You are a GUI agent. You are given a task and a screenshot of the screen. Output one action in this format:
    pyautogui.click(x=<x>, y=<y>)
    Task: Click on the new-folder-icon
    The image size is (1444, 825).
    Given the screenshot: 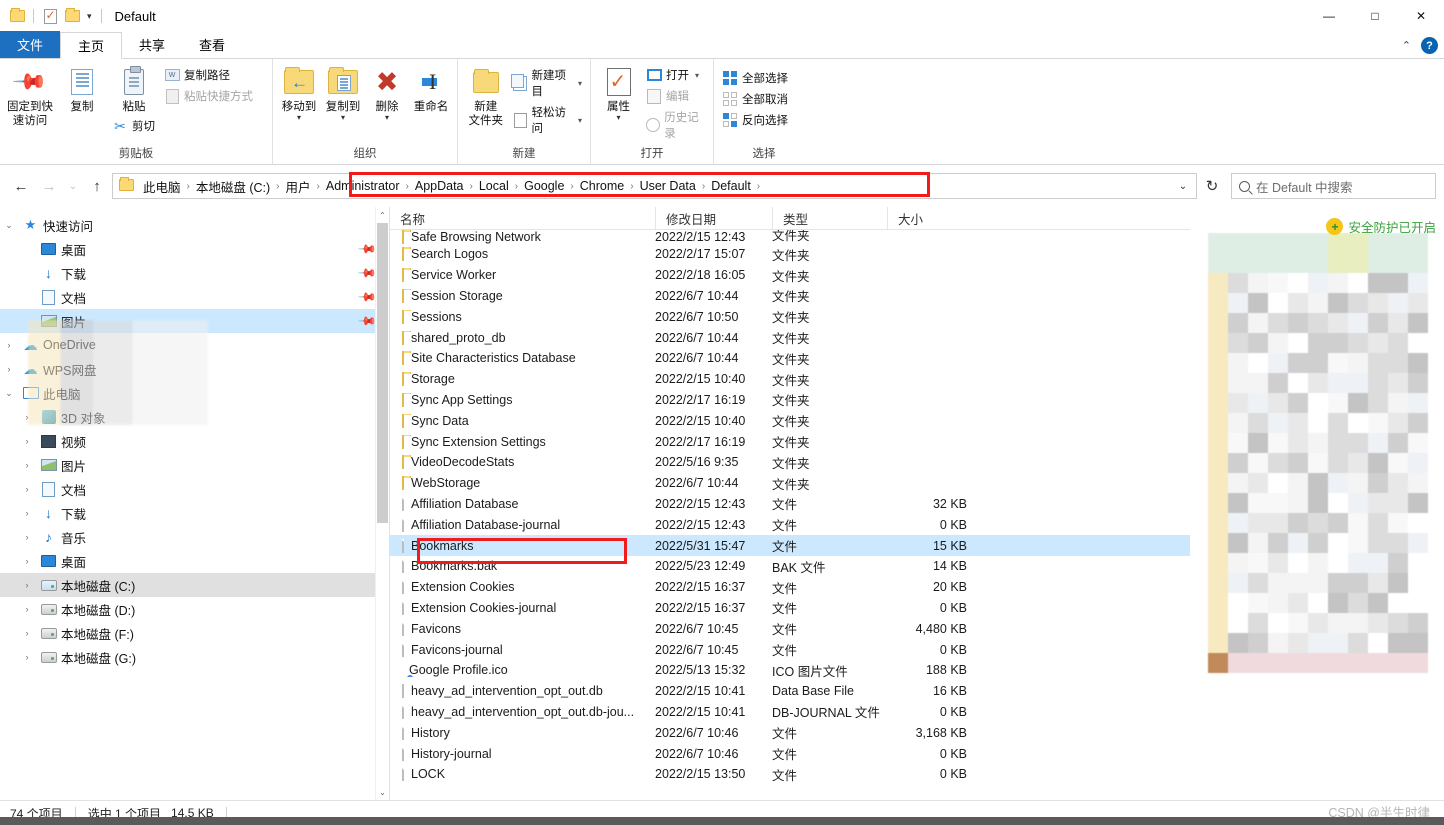 What is the action you would take?
    pyautogui.click(x=72, y=16)
    